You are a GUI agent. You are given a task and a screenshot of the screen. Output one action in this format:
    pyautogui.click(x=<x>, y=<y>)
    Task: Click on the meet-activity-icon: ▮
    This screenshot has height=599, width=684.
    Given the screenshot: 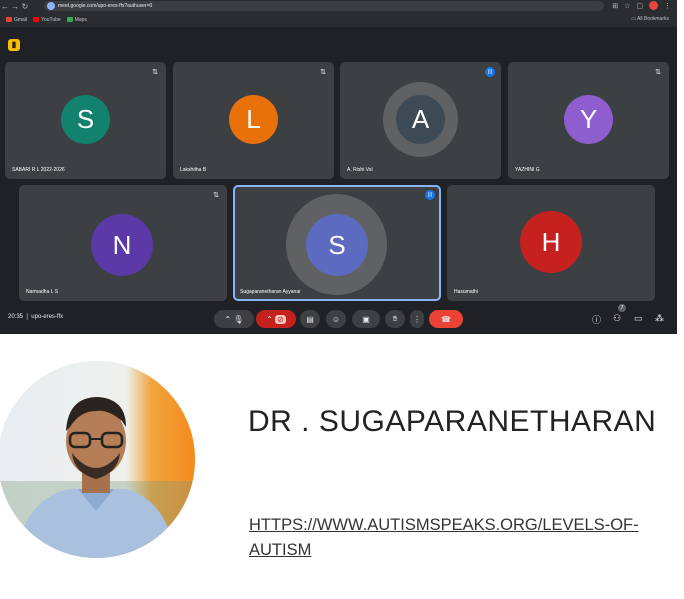 What is the action you would take?
    pyautogui.click(x=14, y=45)
    